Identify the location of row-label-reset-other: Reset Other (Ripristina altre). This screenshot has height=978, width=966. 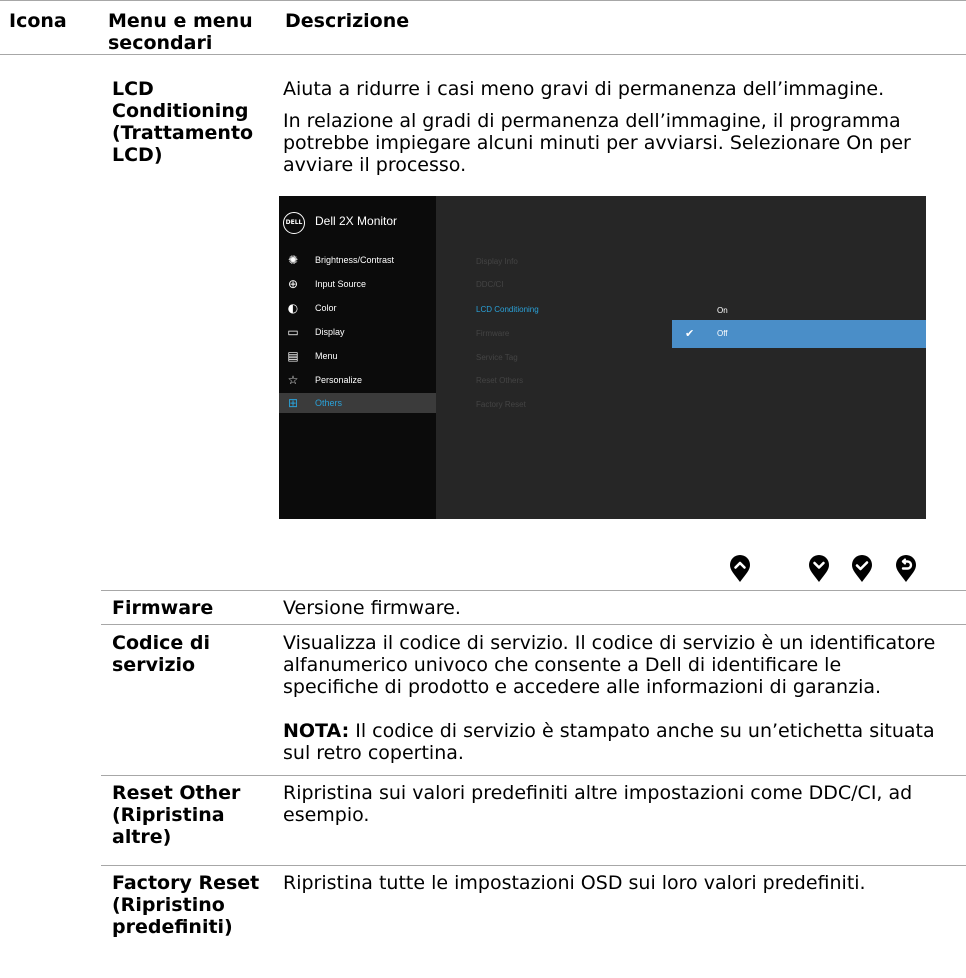
(176, 815).